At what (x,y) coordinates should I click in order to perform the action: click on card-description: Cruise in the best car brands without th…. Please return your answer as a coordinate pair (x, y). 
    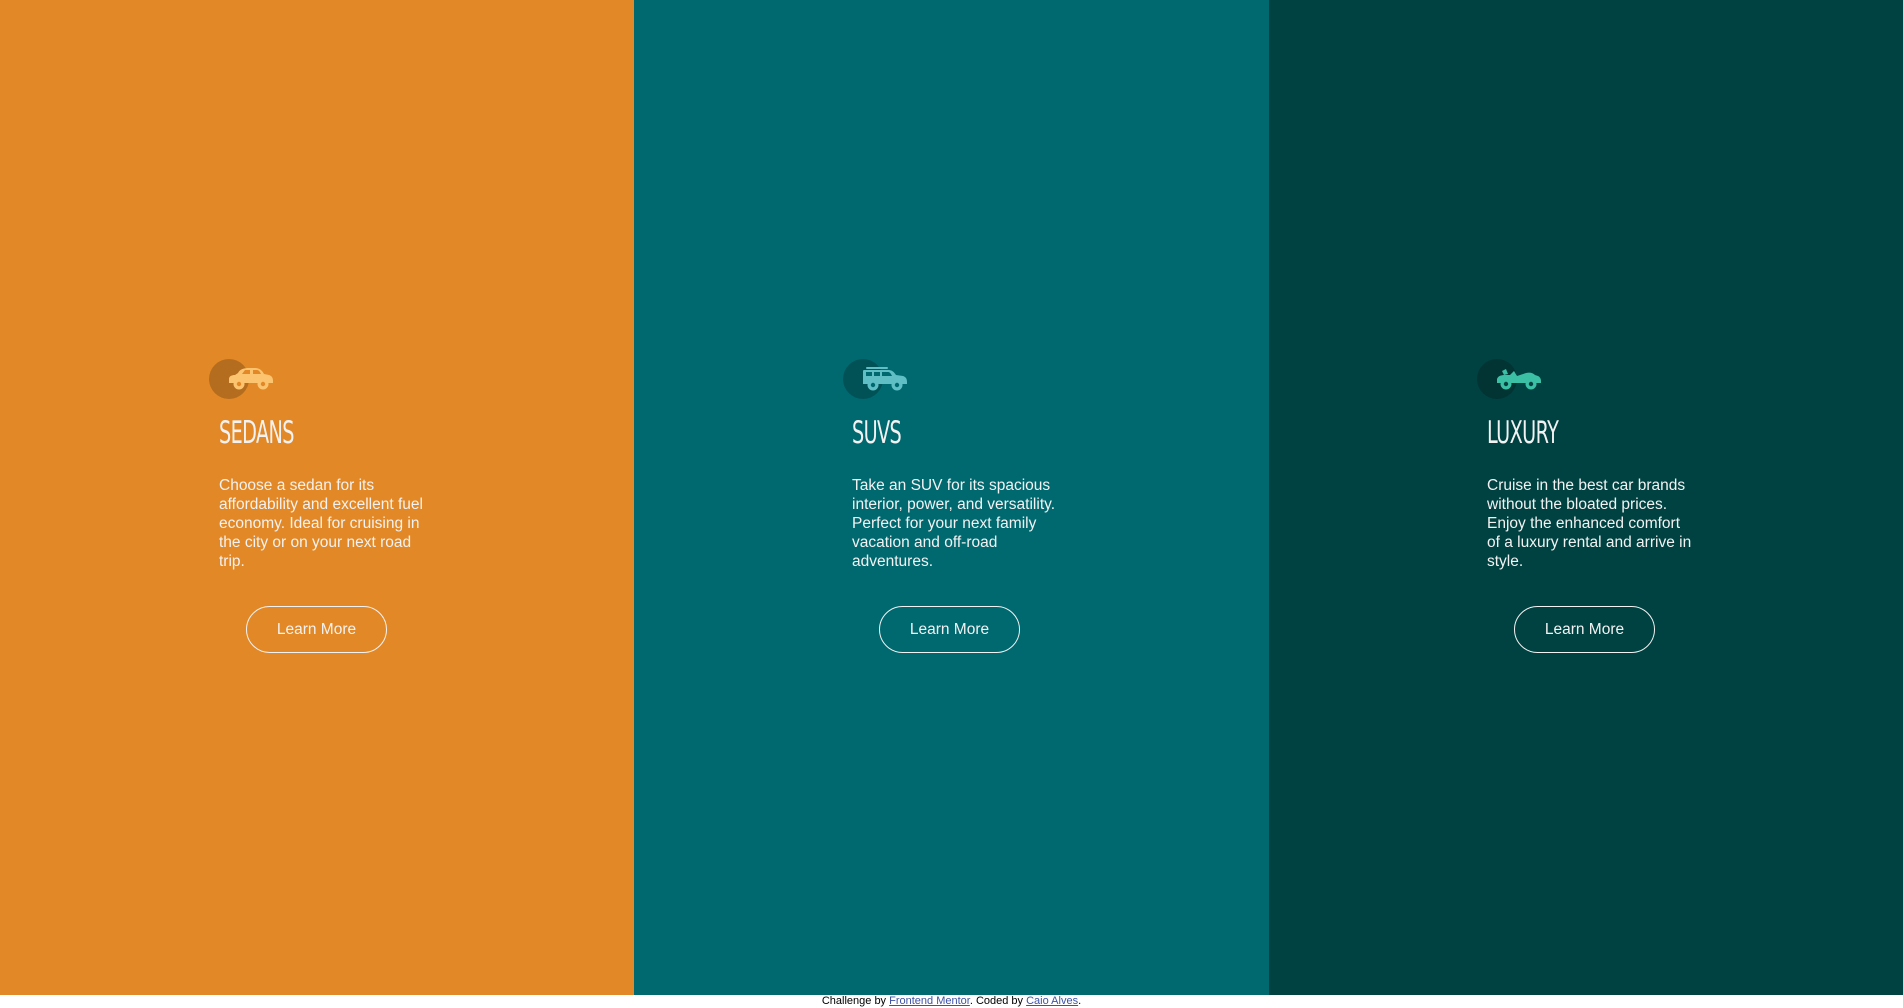
    Looking at the image, I should click on (1589, 523).